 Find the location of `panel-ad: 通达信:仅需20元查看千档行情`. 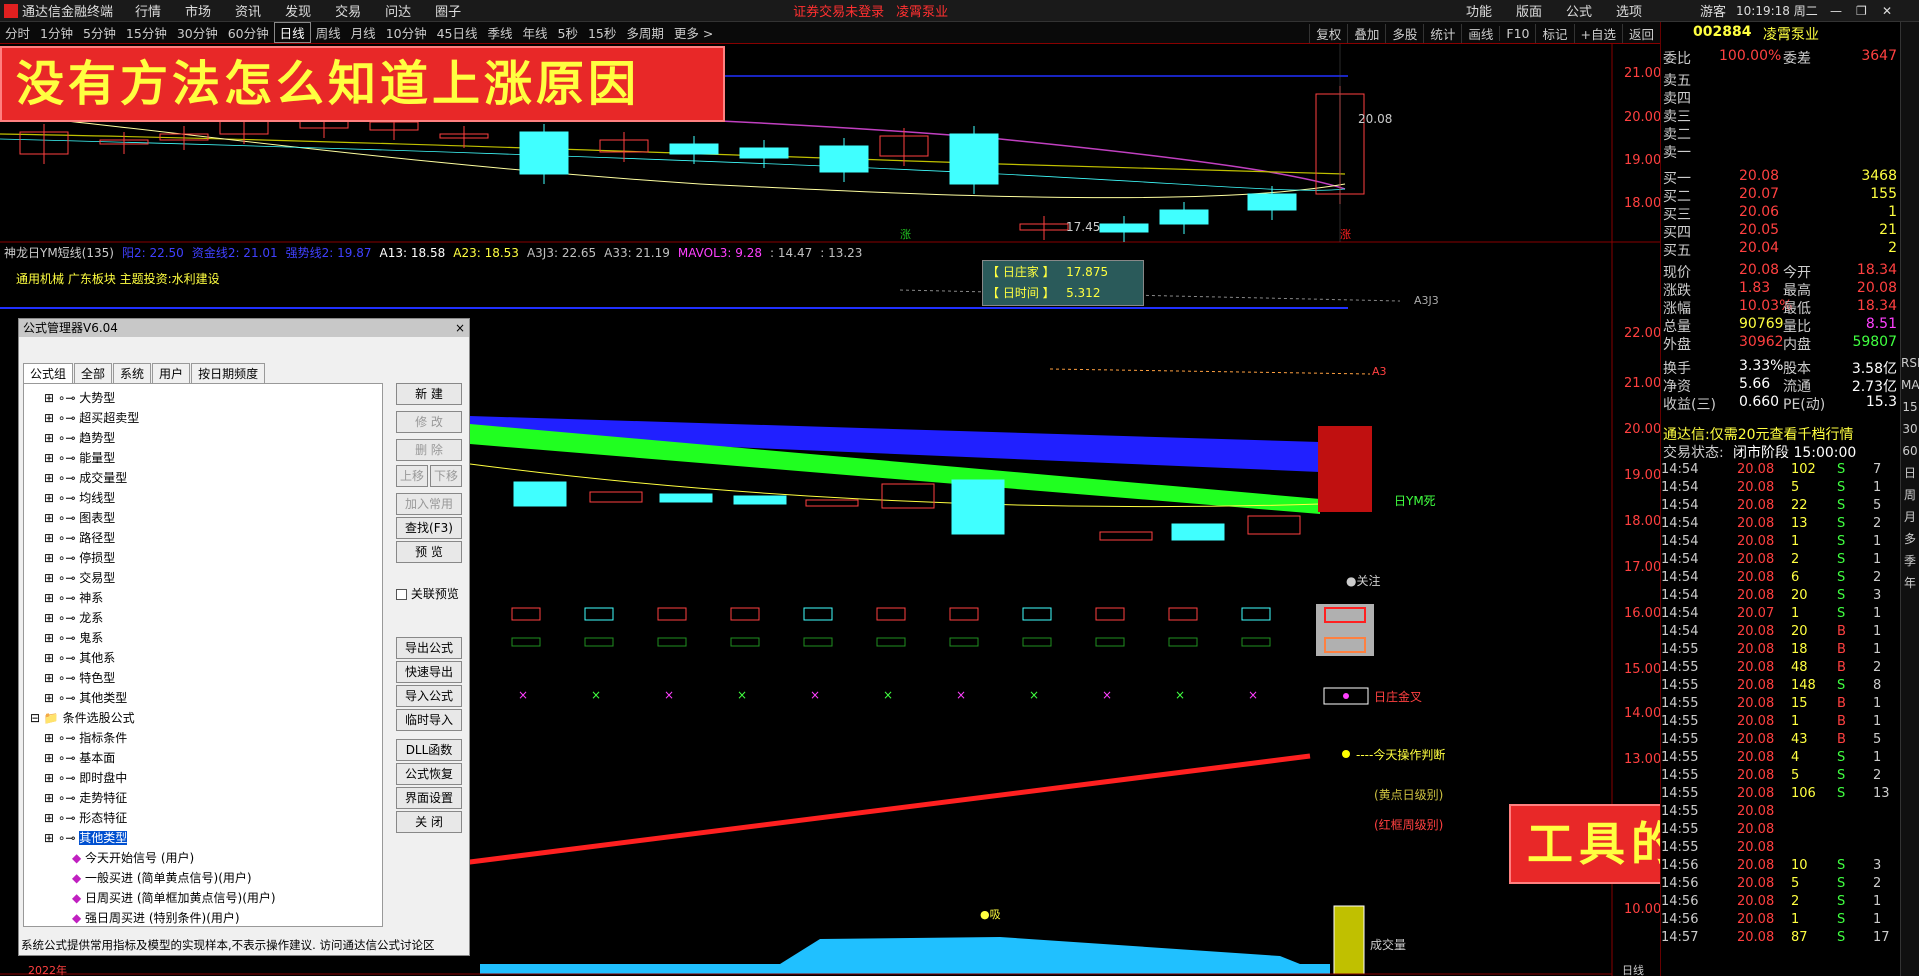

panel-ad: 通达信:仅需20元查看千档行情 is located at coordinates (1781, 433).